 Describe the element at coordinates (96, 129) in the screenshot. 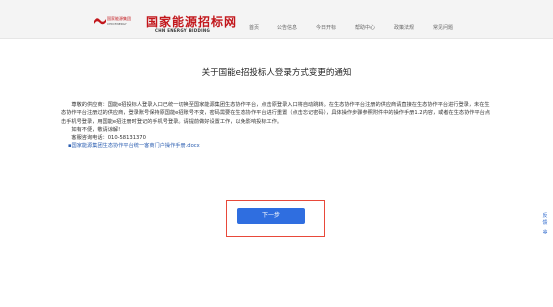

I see `notice-apology: 如有不便，敬请谅解!` at that location.